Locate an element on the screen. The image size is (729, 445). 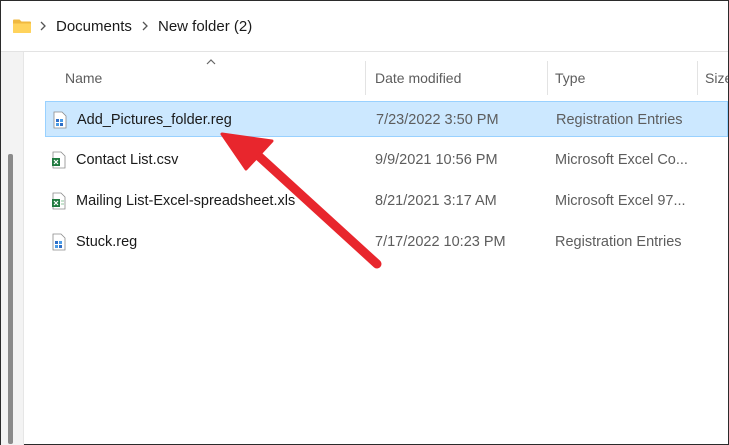
navigation-pane is located at coordinates (12, 248).